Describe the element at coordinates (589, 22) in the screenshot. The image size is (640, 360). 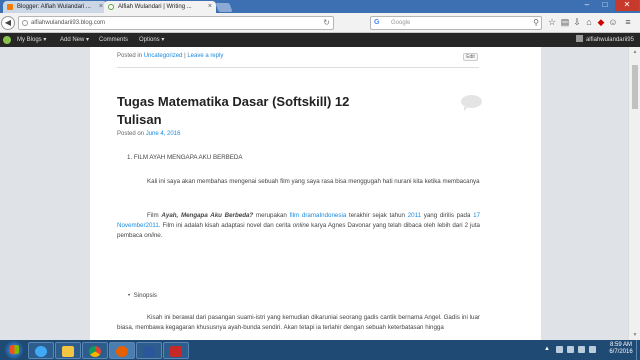
I see `home-icon: ⌂` at that location.